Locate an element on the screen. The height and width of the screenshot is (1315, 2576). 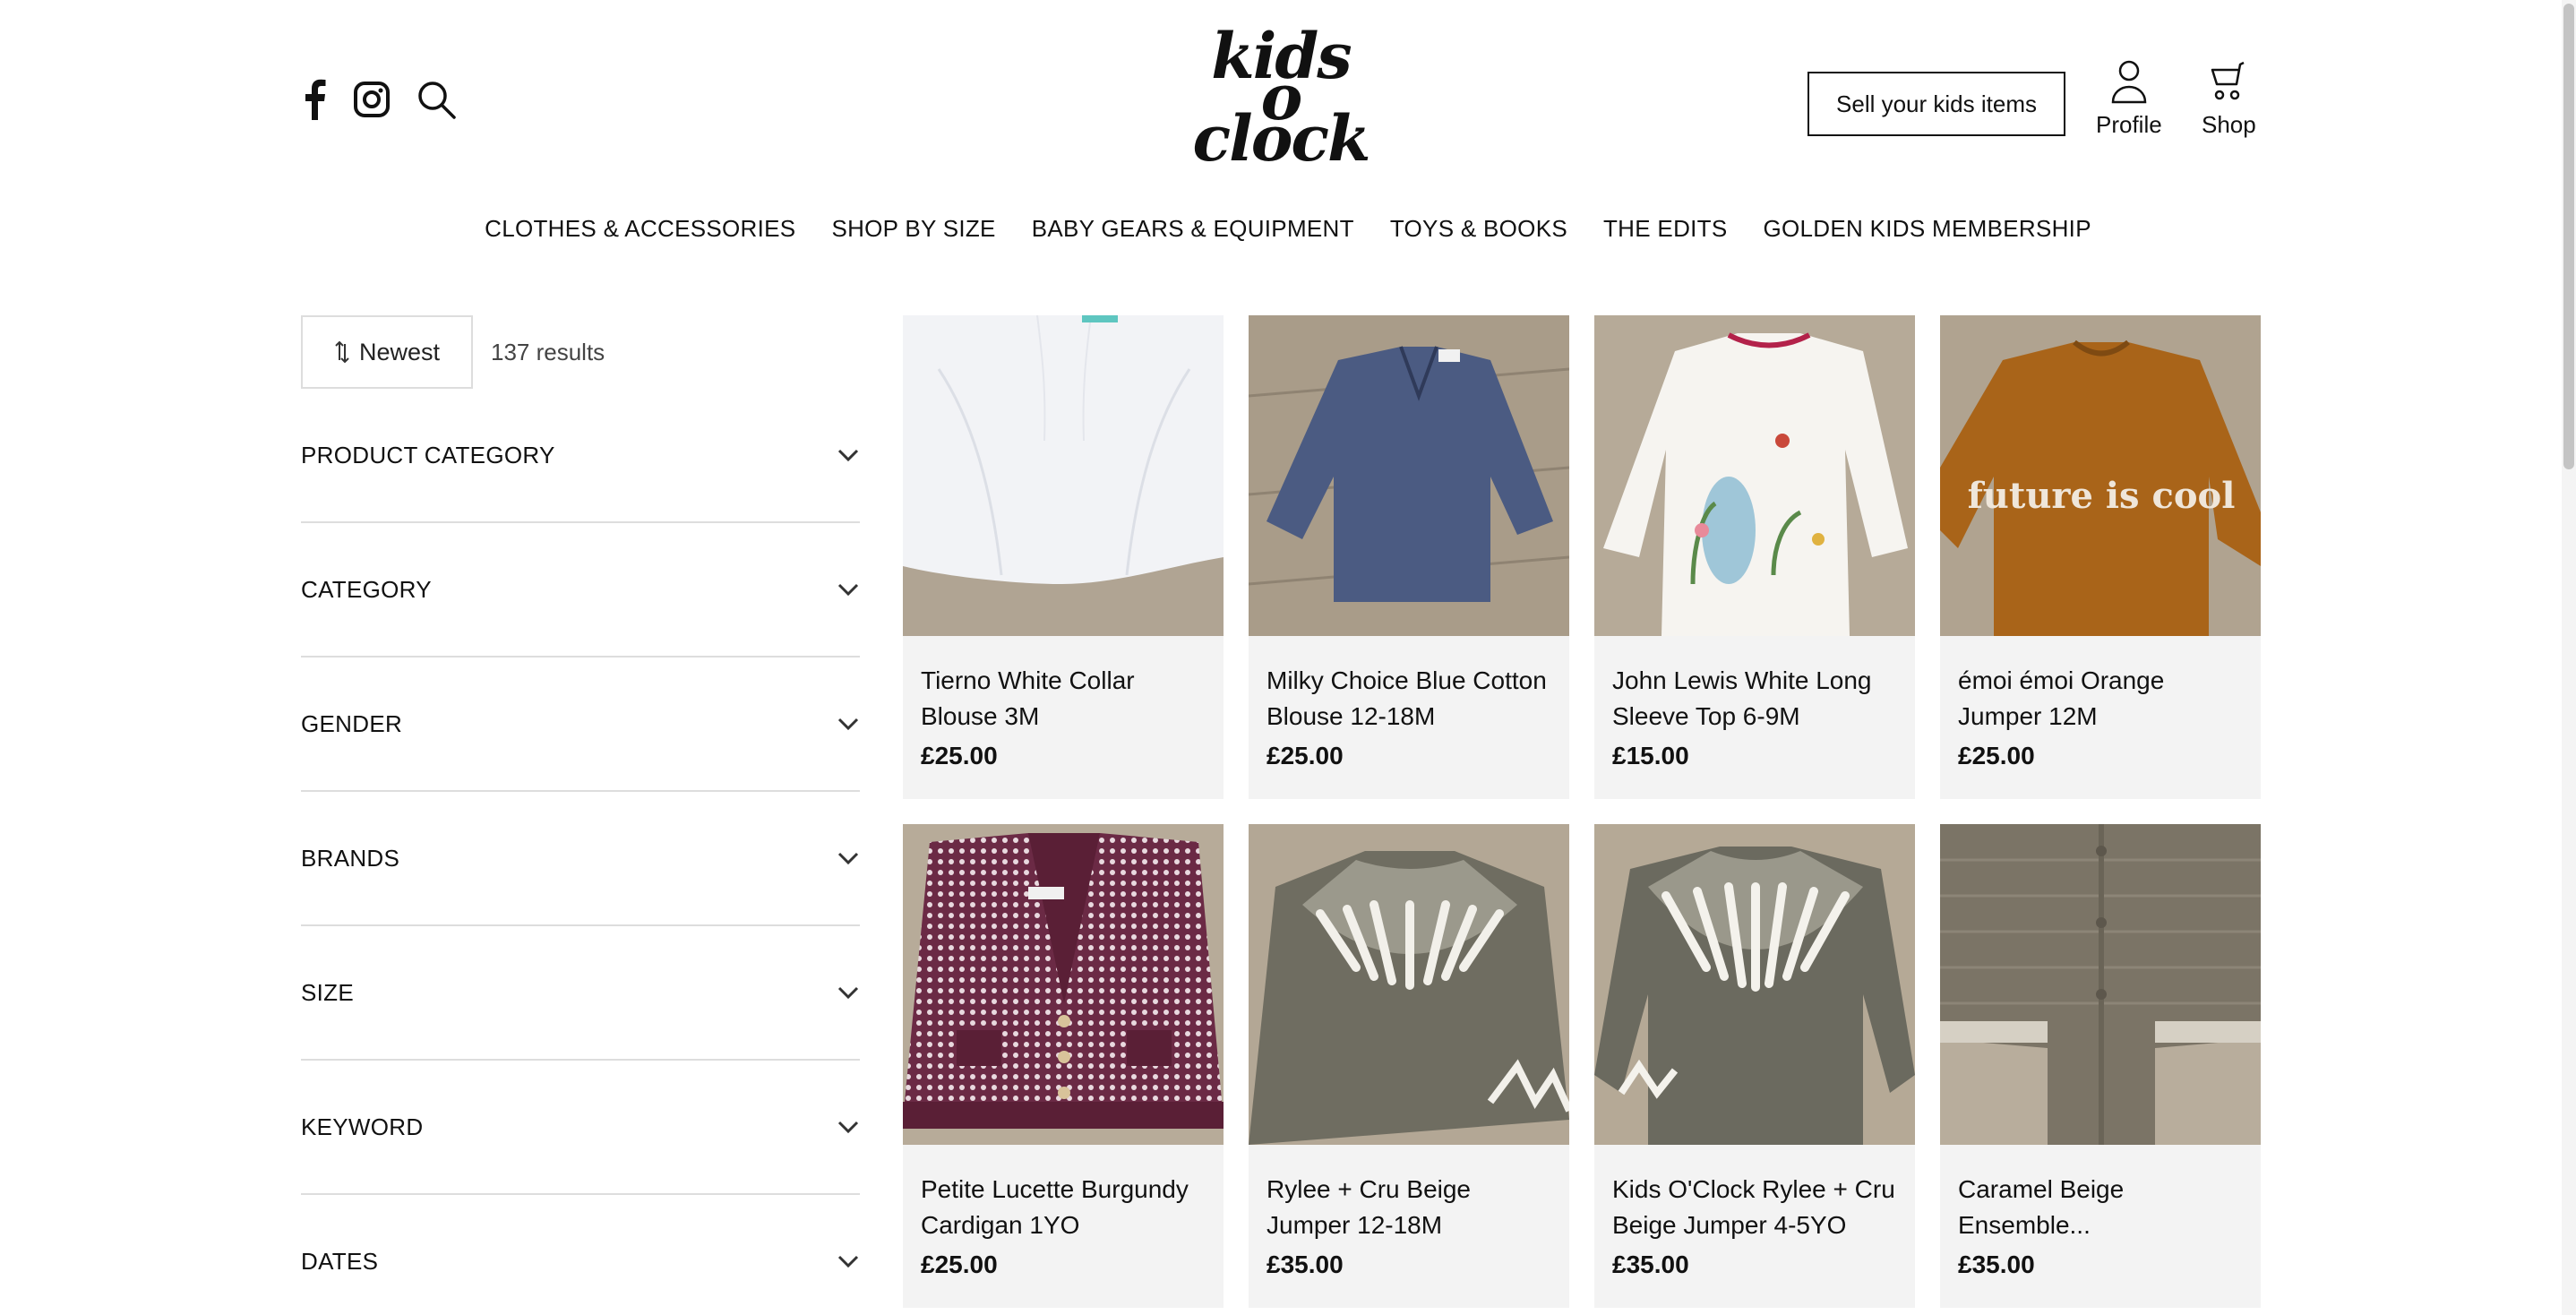
product-price: £15.00 is located at coordinates (1650, 755).